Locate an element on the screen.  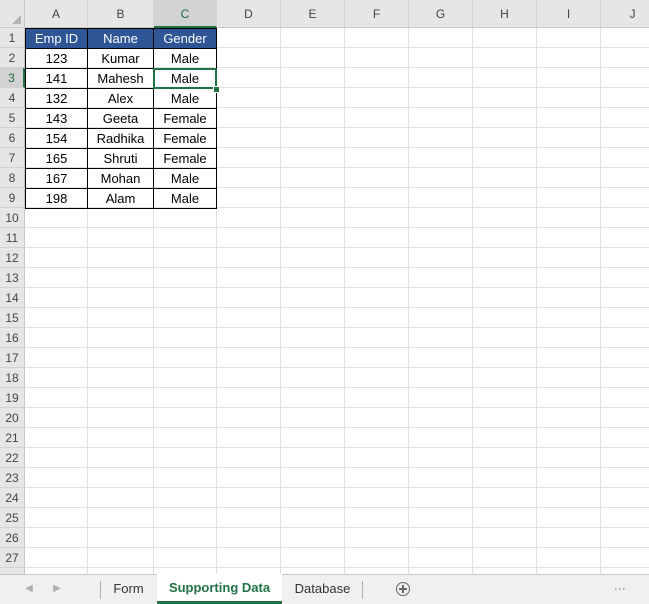
row-header-17: 17 is located at coordinates (12, 358).